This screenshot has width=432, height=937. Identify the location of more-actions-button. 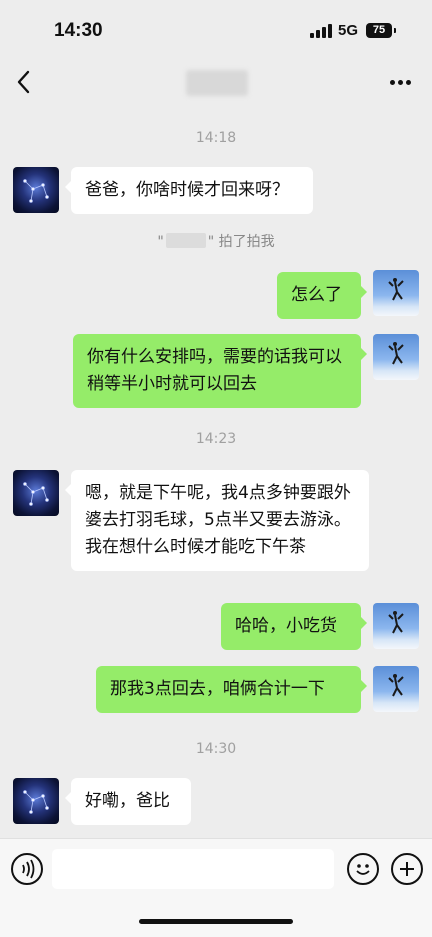
(407, 869).